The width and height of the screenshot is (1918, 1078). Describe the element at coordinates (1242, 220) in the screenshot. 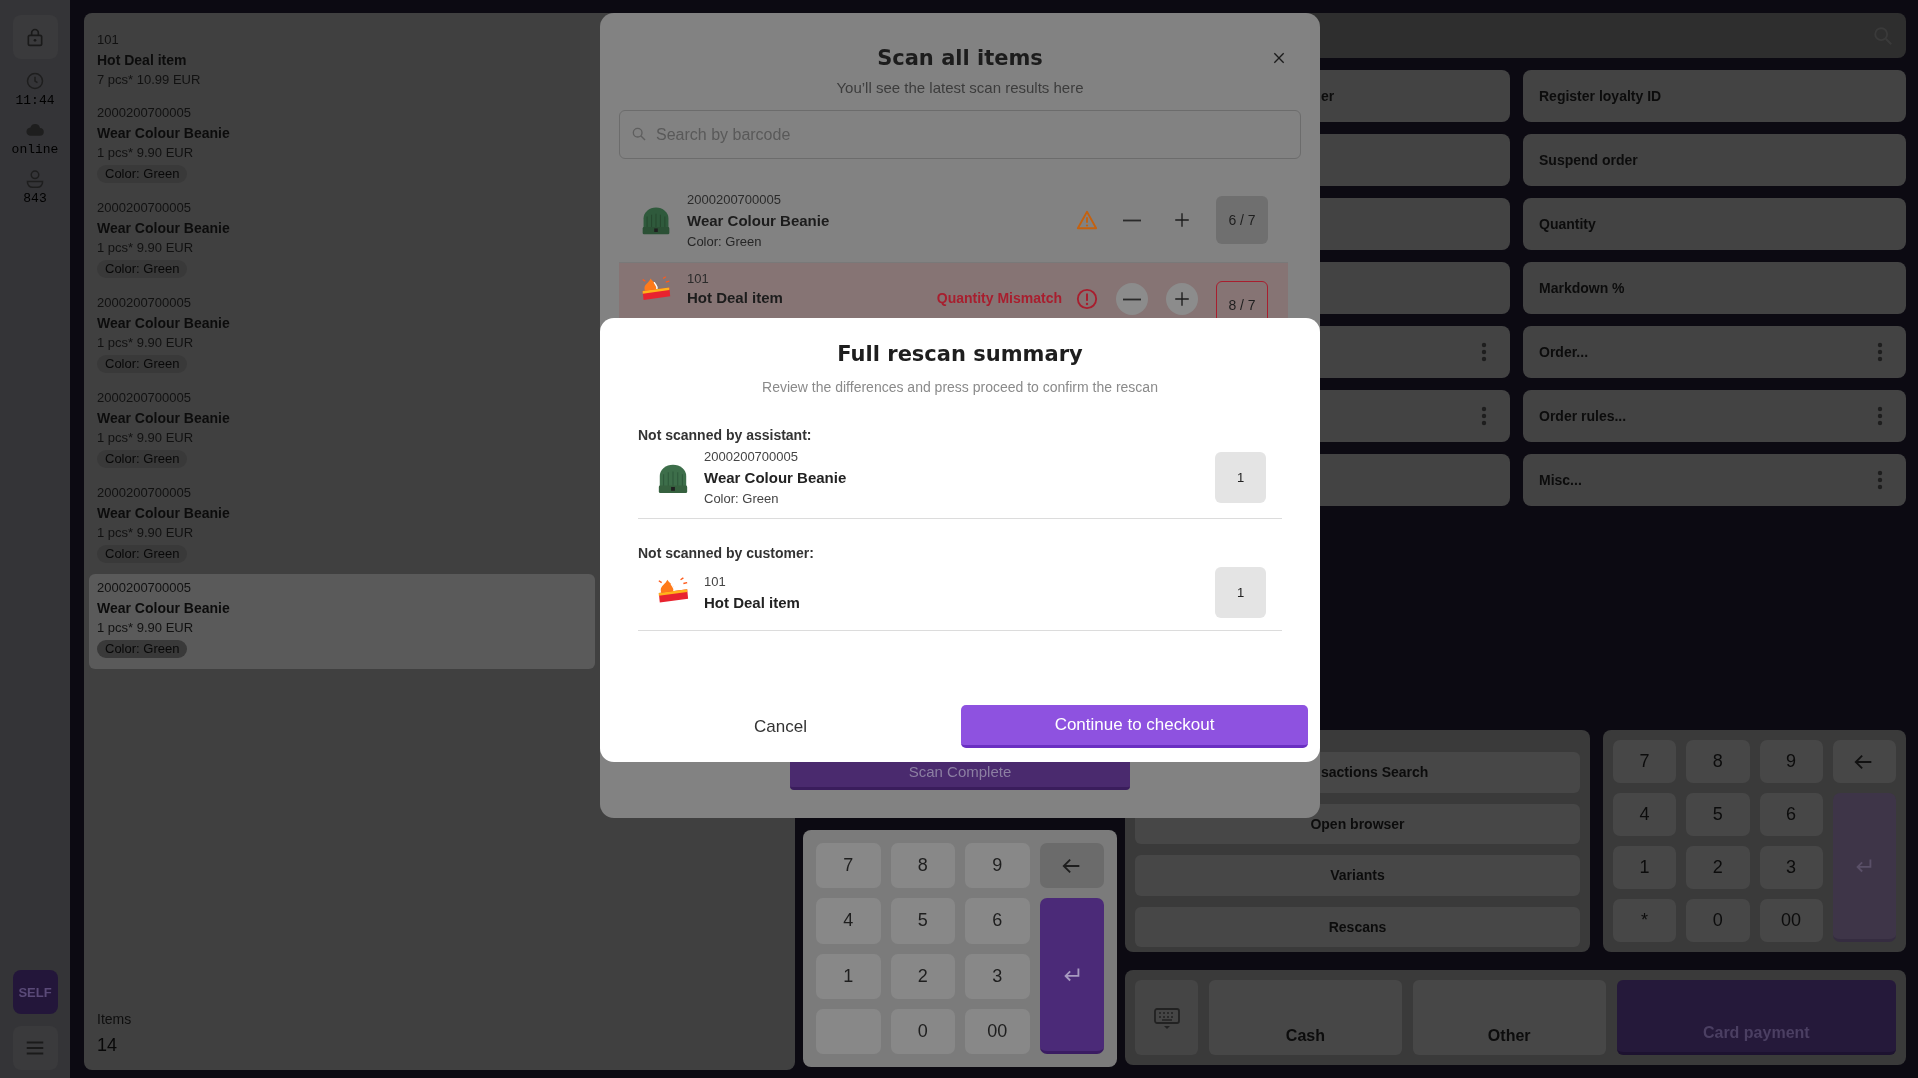

I see `count-box: 6 / 7` at that location.